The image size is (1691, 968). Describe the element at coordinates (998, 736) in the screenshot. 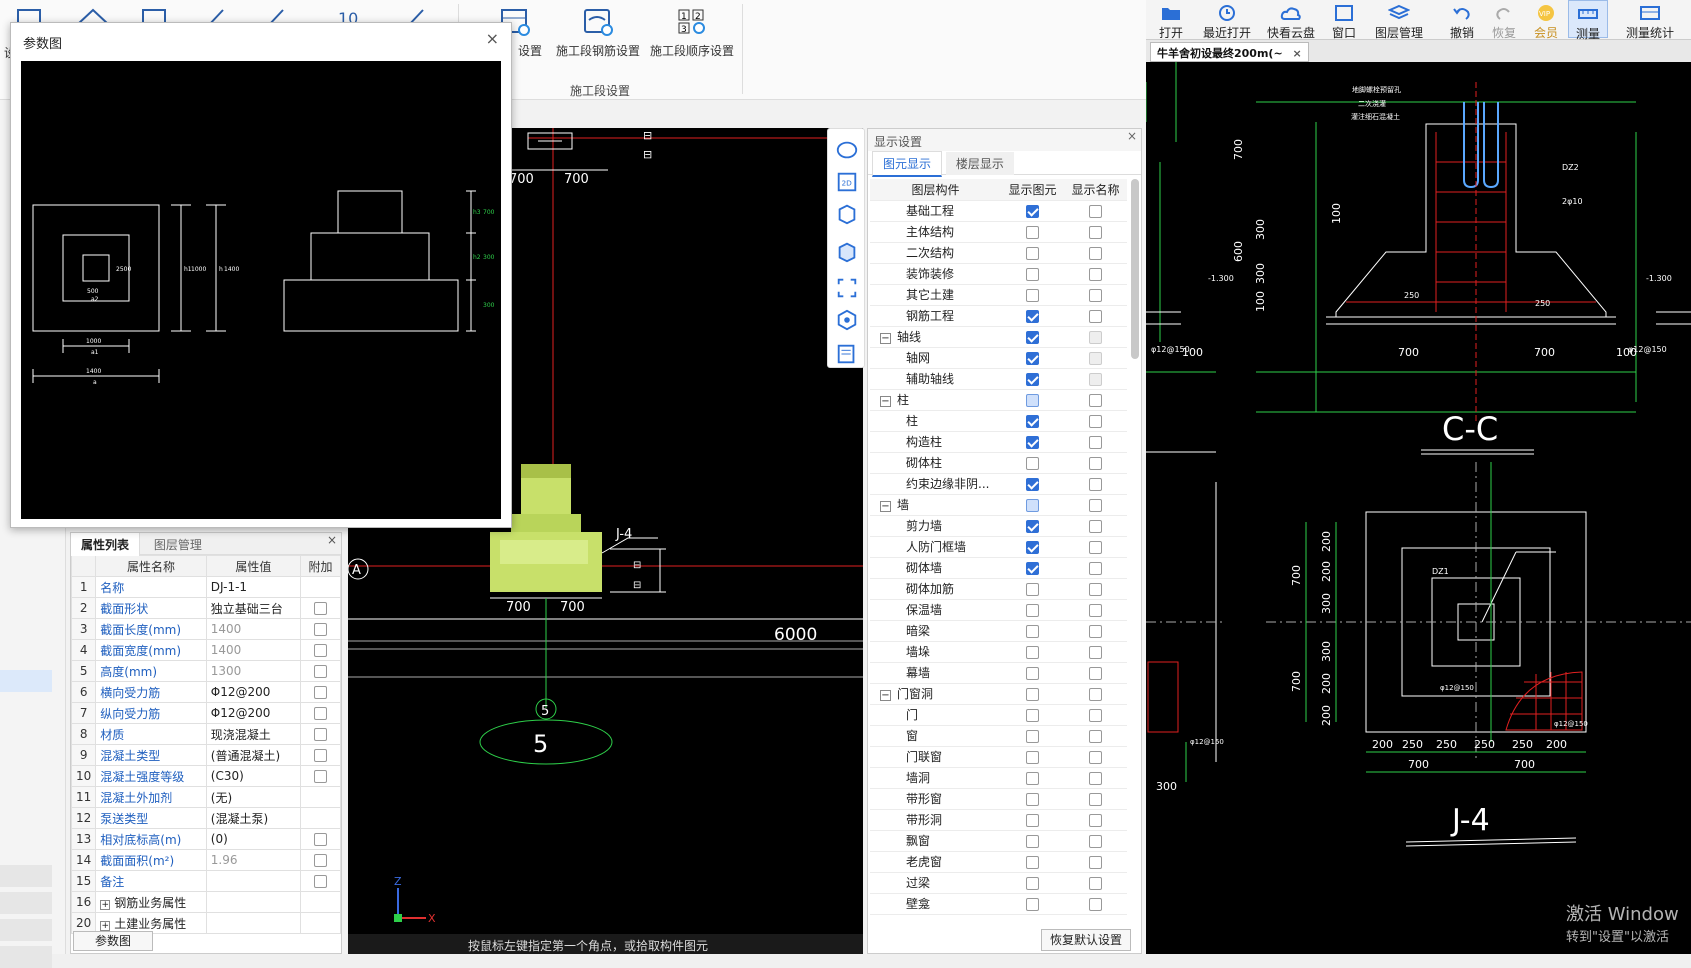

I see `layer-row: 窗` at that location.